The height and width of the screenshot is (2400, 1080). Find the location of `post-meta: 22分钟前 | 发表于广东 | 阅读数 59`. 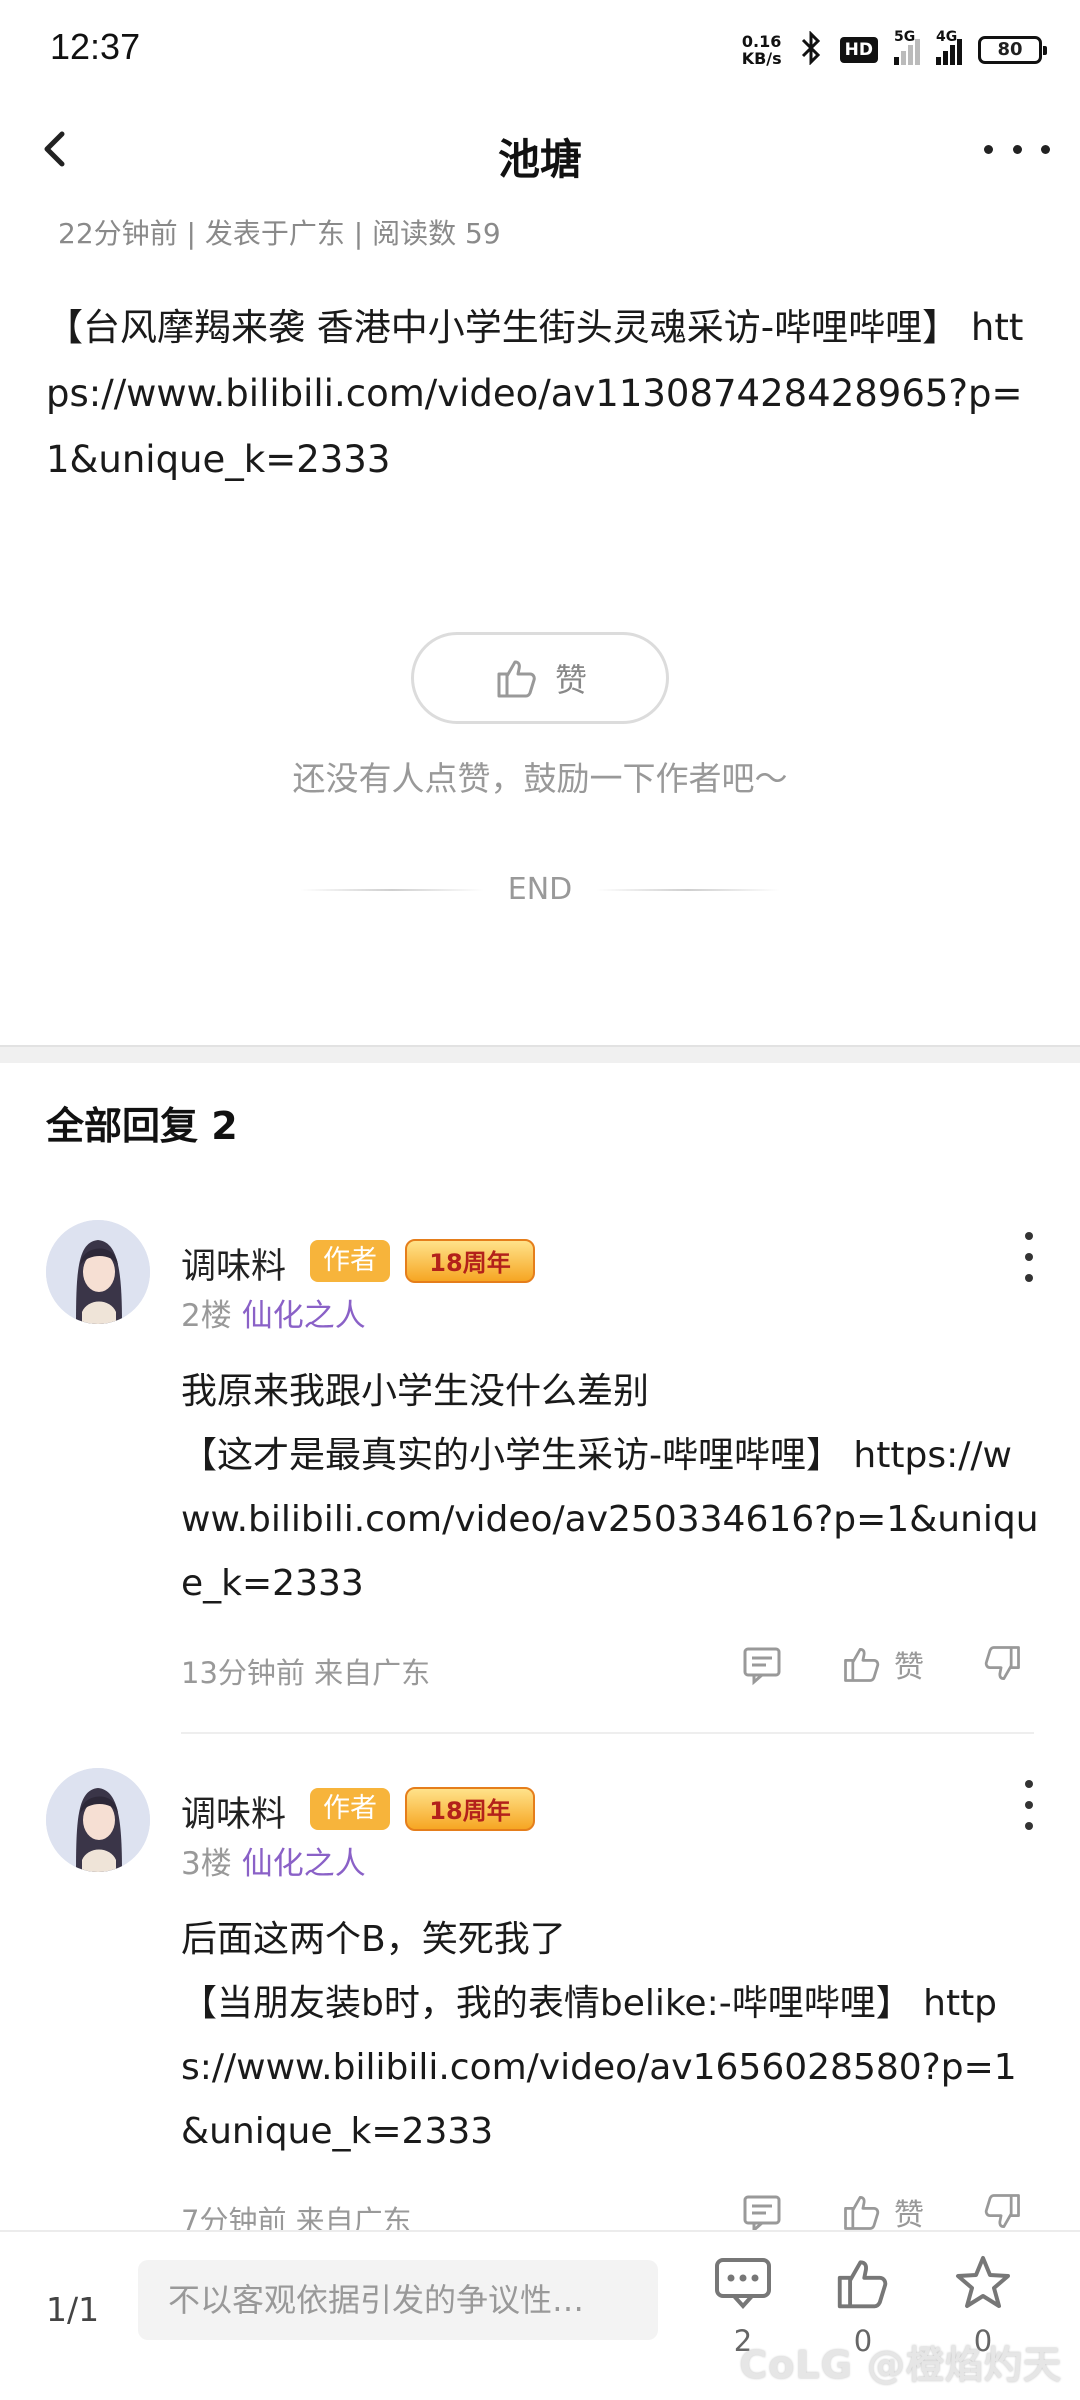

post-meta: 22分钟前 | 发表于广东 | 阅读数 59 is located at coordinates (279, 233).